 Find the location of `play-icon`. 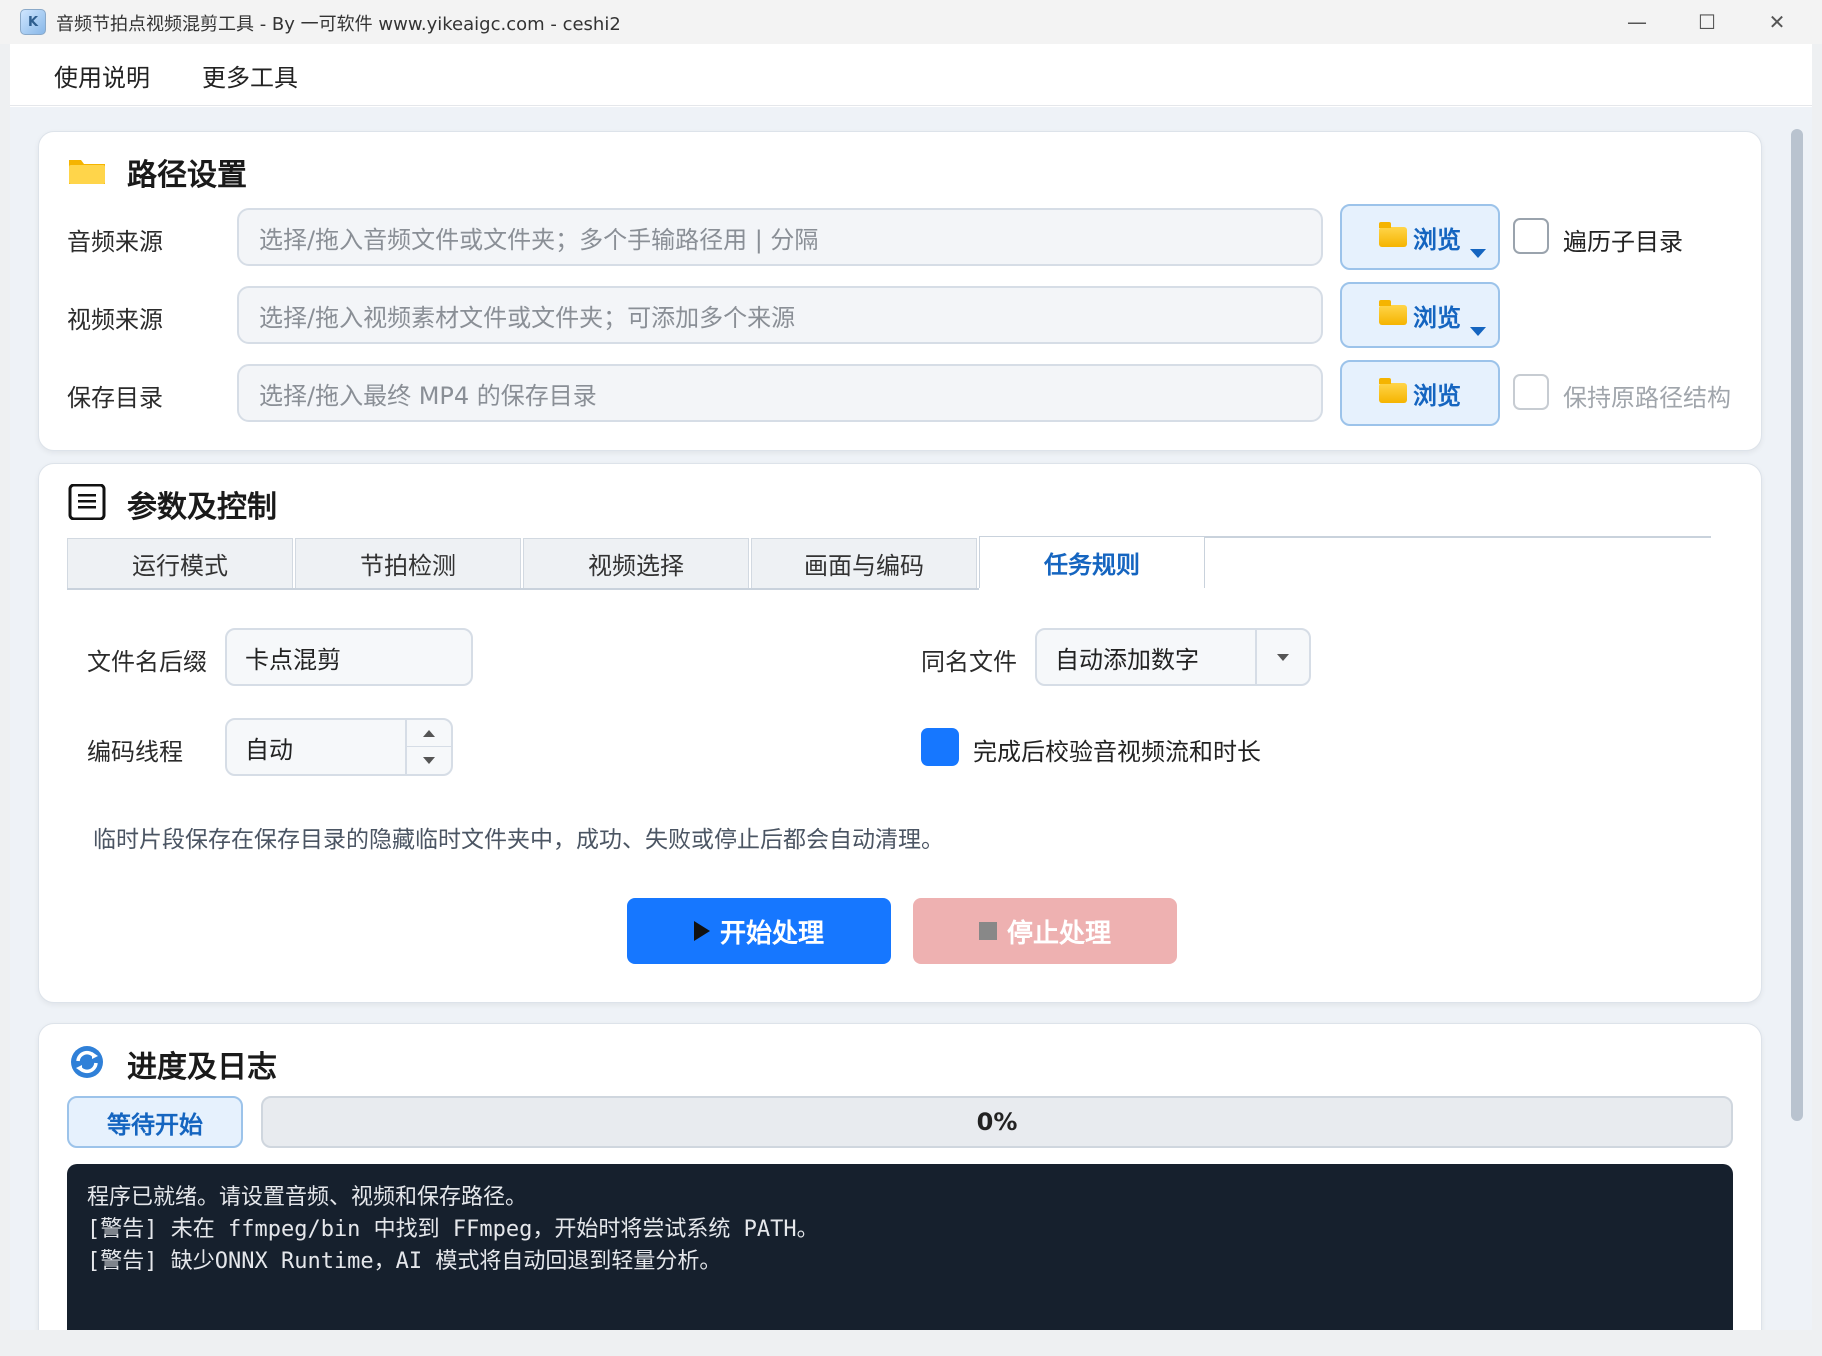

play-icon is located at coordinates (701, 931).